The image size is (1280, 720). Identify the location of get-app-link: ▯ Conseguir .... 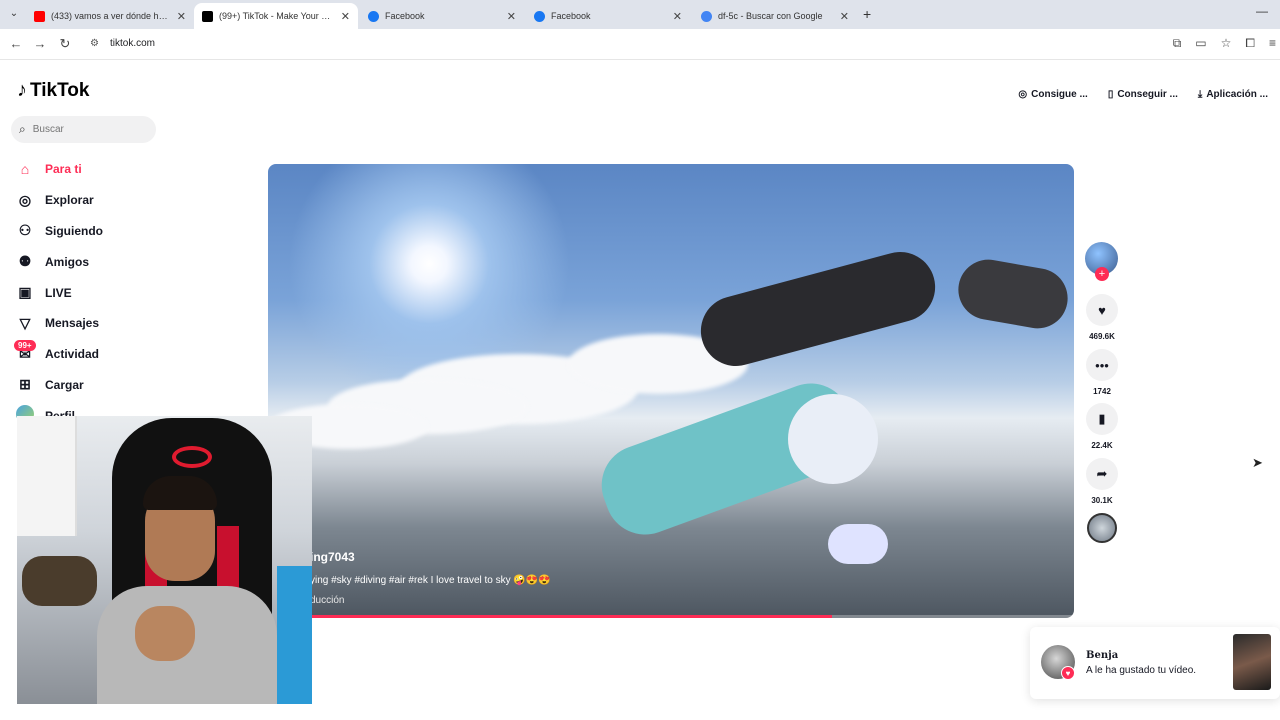
(1143, 94).